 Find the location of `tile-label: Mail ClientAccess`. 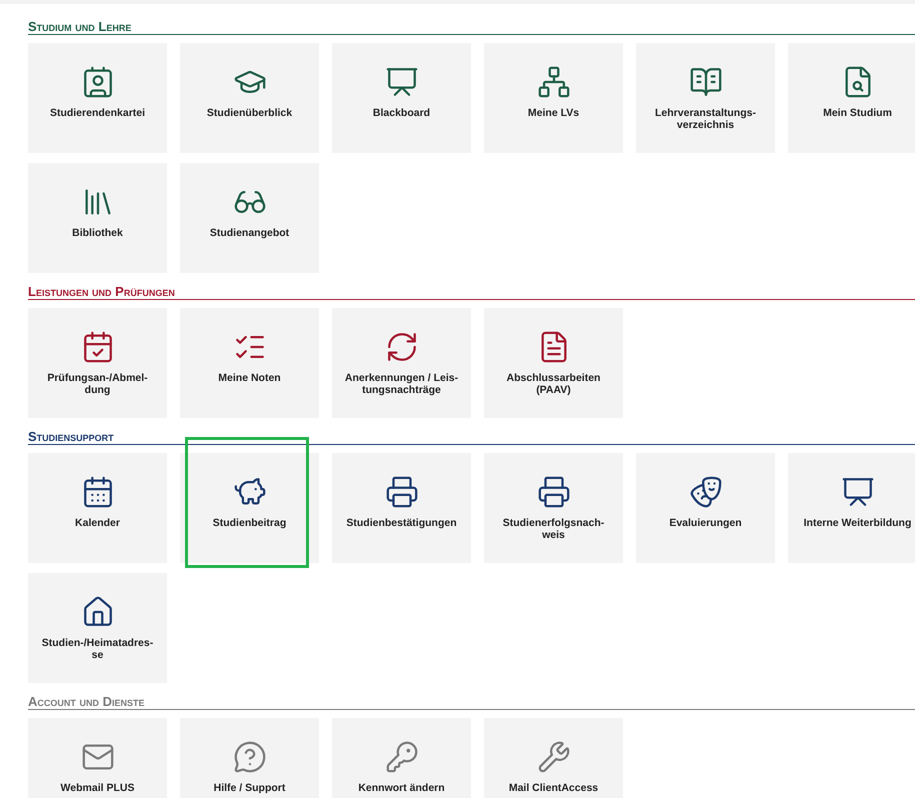

tile-label: Mail ClientAccess is located at coordinates (553, 788).